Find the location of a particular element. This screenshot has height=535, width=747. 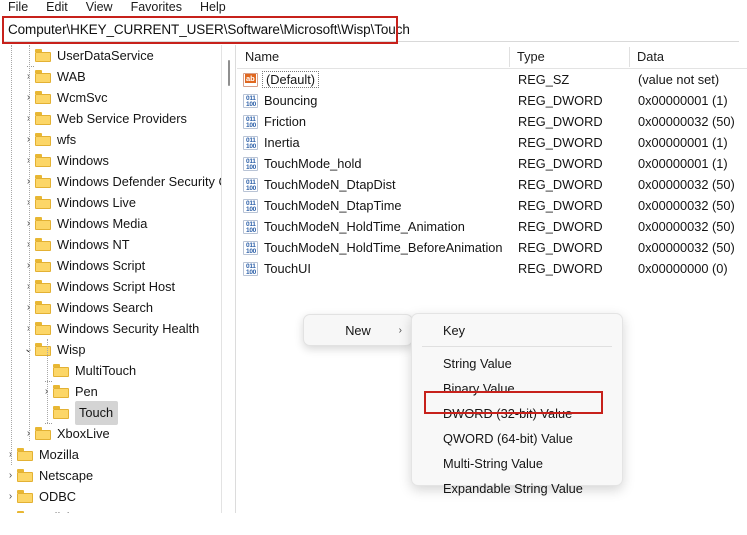

tree-item-netscape: › Netscape is located at coordinates (110, 475).